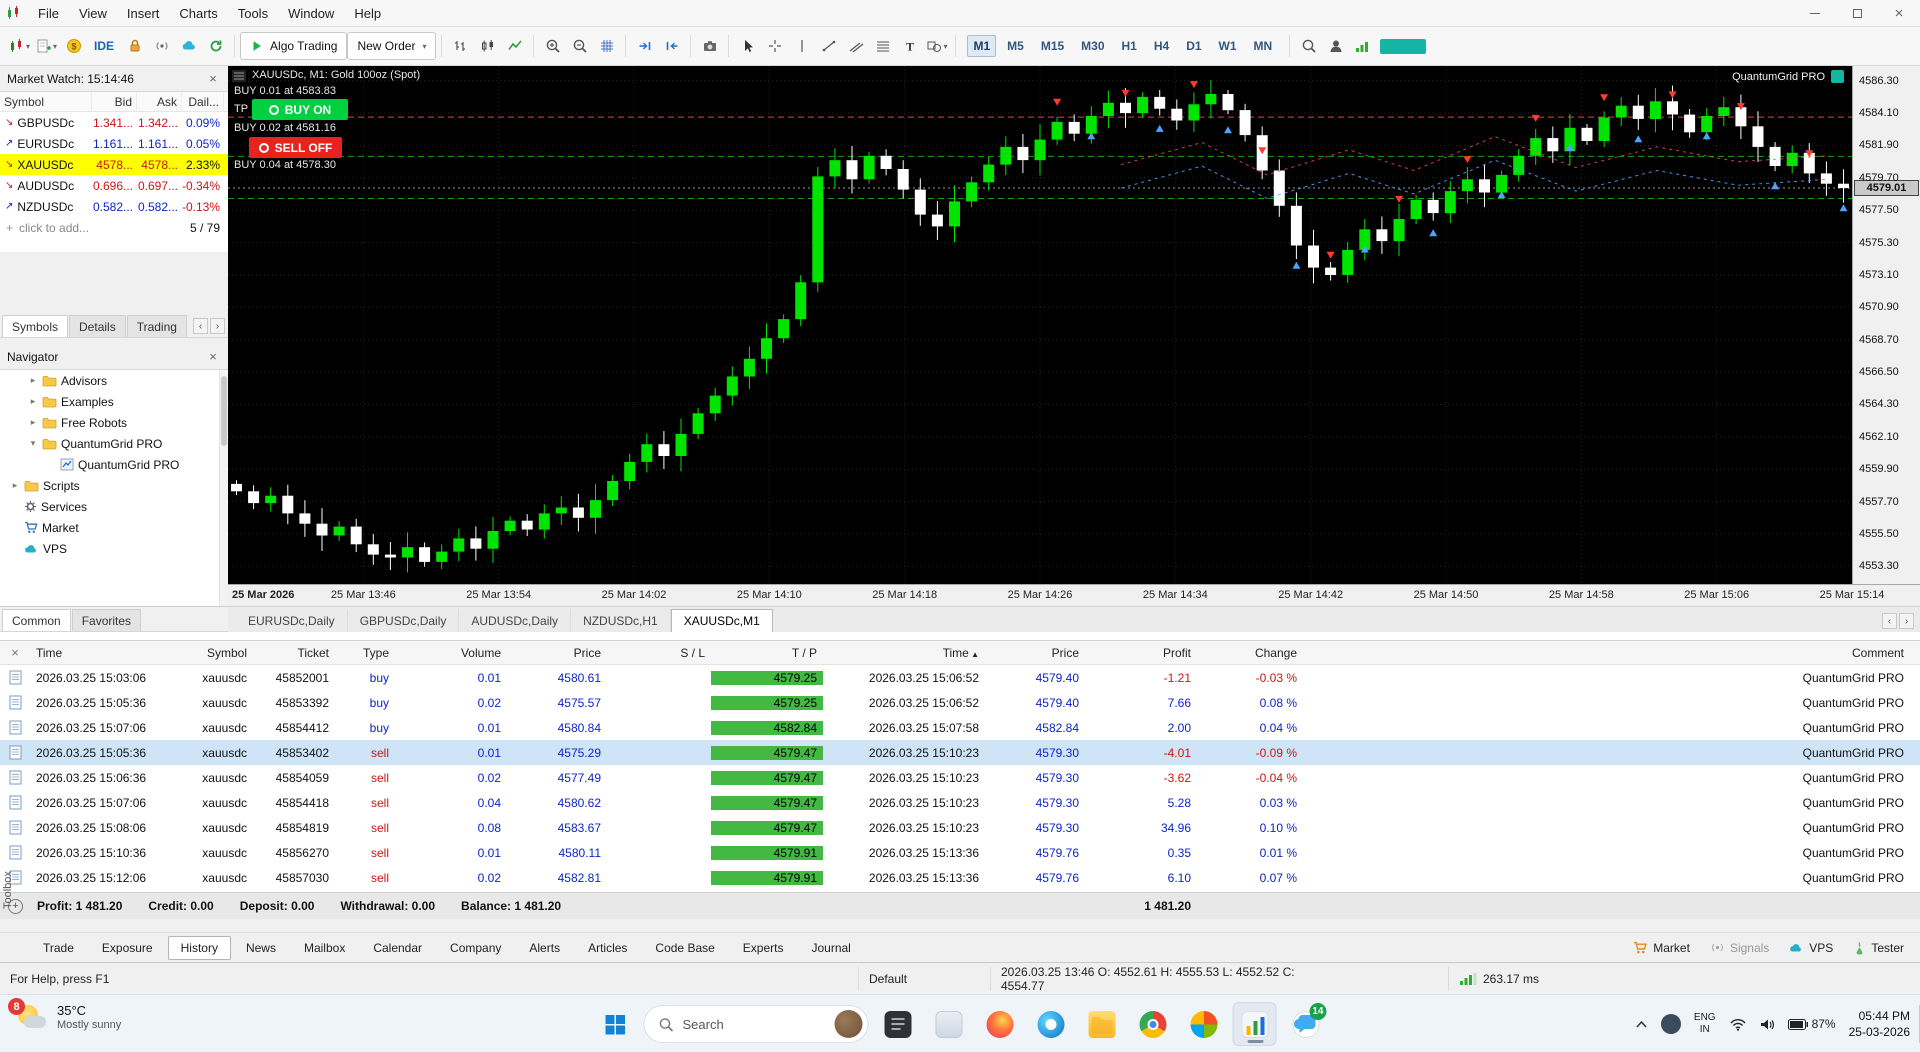  What do you see at coordinates (1738, 1024) in the screenshot?
I see `wifi-icon` at bounding box center [1738, 1024].